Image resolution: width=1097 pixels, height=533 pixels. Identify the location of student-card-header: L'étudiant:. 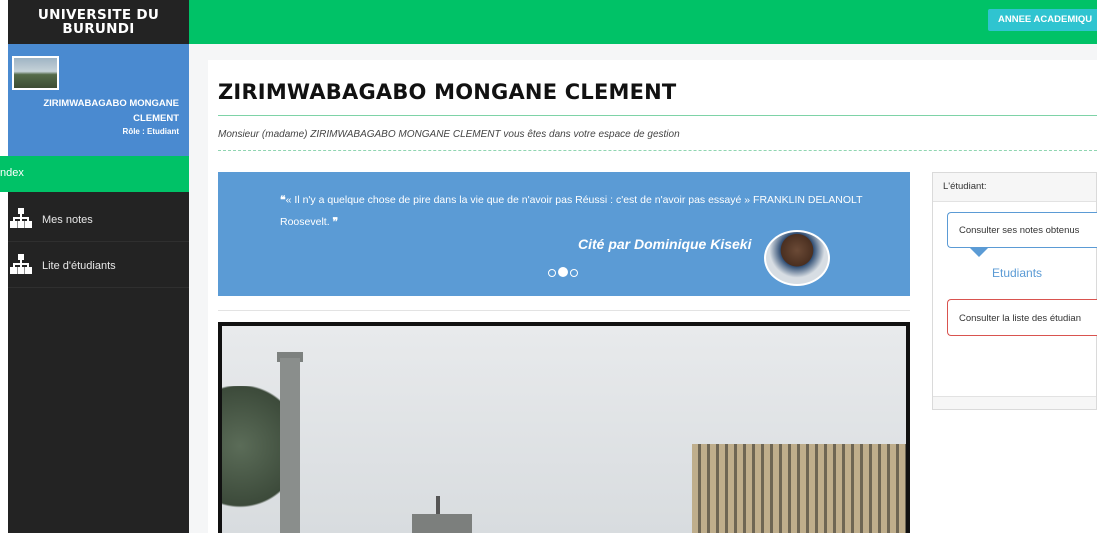
(1014, 187).